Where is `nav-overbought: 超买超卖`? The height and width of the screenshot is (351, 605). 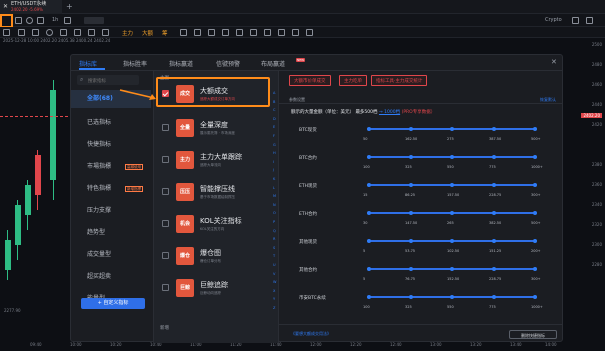 nav-overbought: 超买超卖 is located at coordinates (111, 277).